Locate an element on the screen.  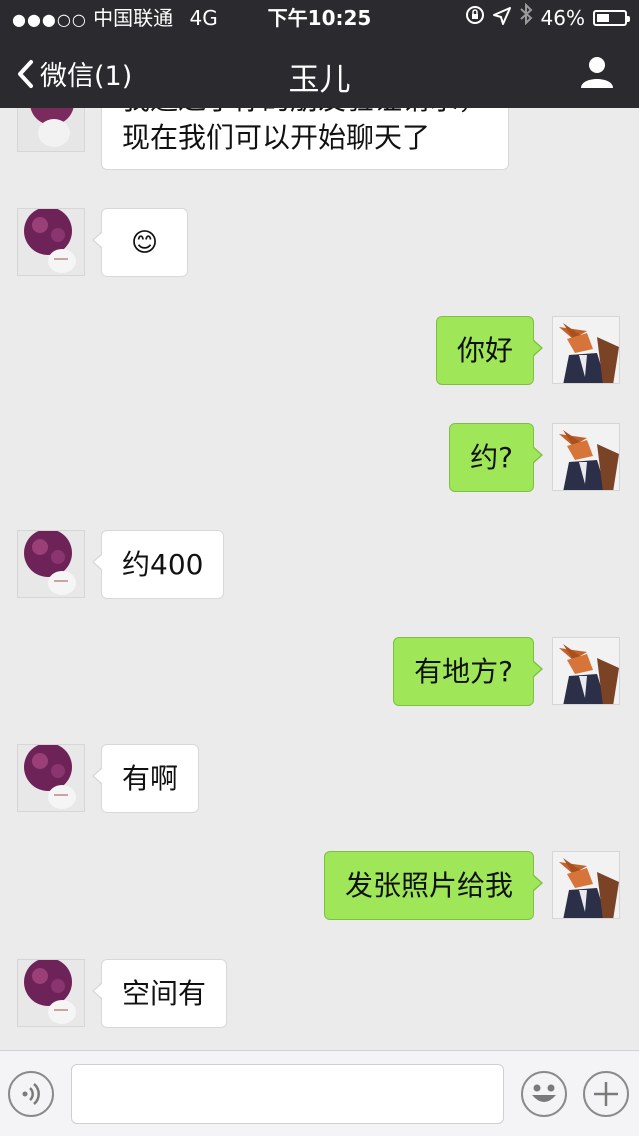
message-text: 约? is located at coordinates (491, 457).